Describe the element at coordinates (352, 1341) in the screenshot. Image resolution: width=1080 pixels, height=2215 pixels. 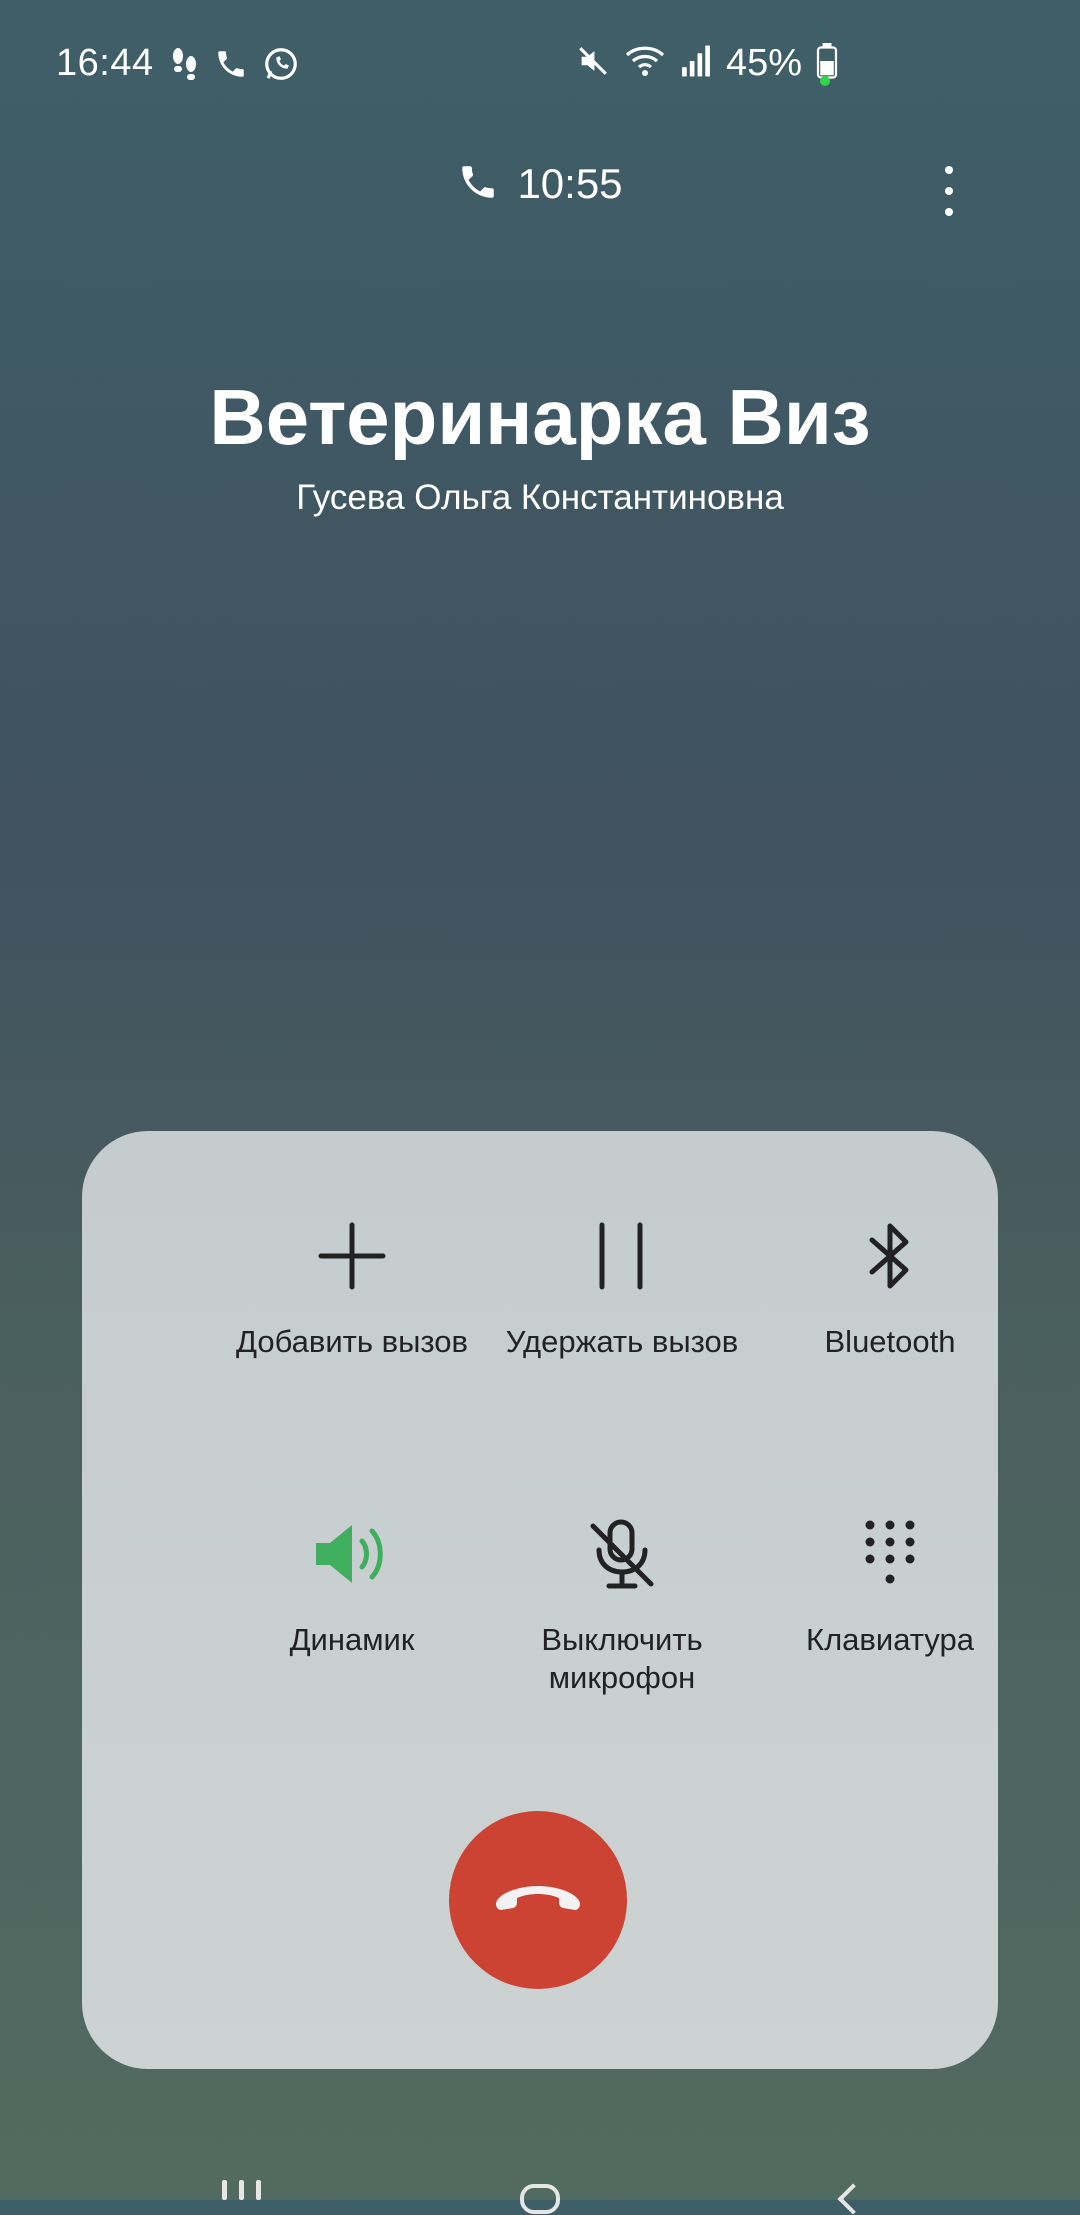
I see `add-call-label: Добавить вызов` at that location.